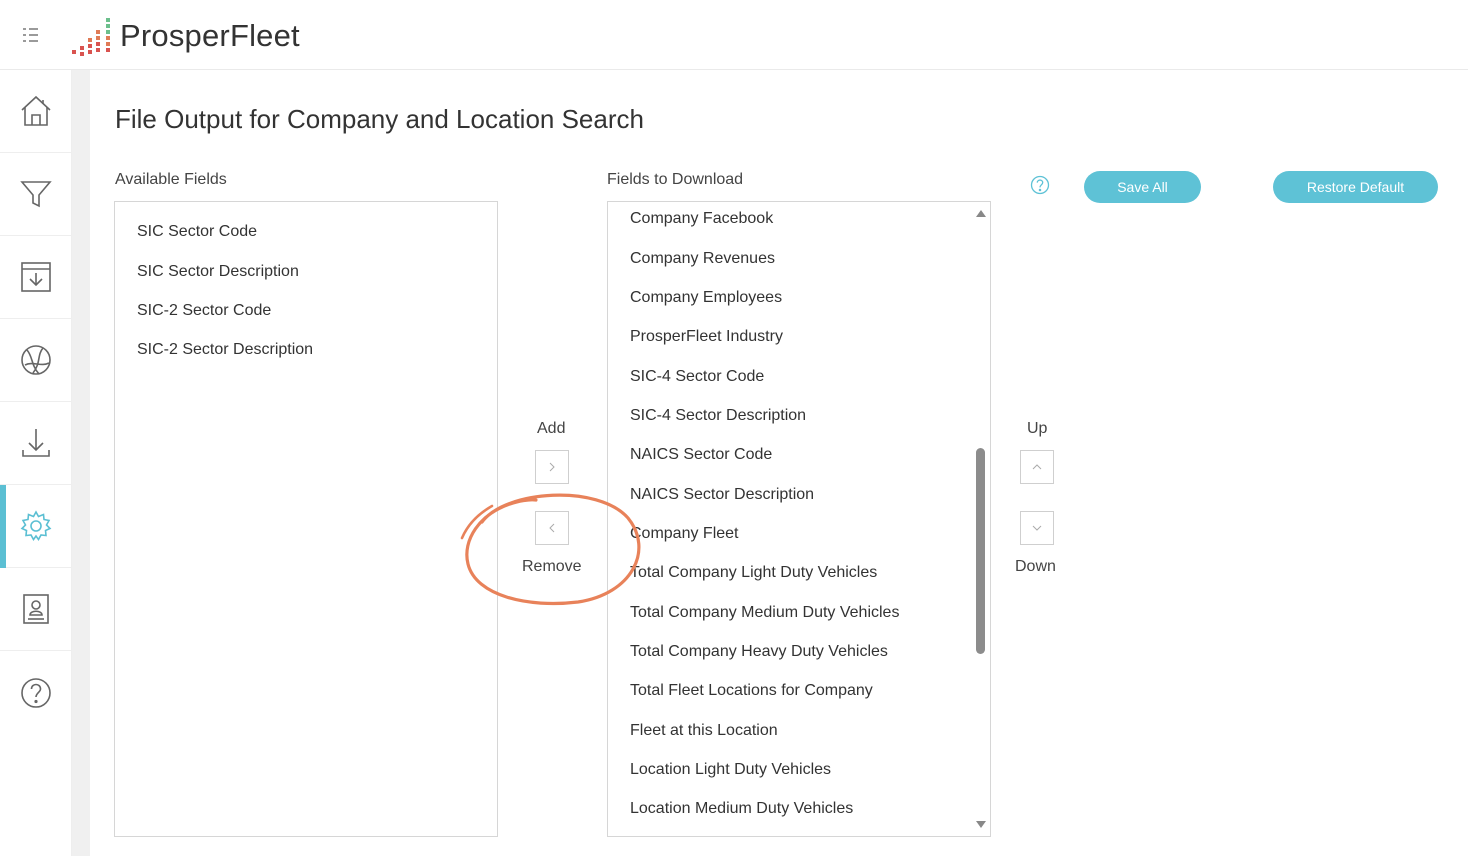 This screenshot has width=1468, height=856. Describe the element at coordinates (1037, 428) in the screenshot. I see `up-label: Up` at that location.